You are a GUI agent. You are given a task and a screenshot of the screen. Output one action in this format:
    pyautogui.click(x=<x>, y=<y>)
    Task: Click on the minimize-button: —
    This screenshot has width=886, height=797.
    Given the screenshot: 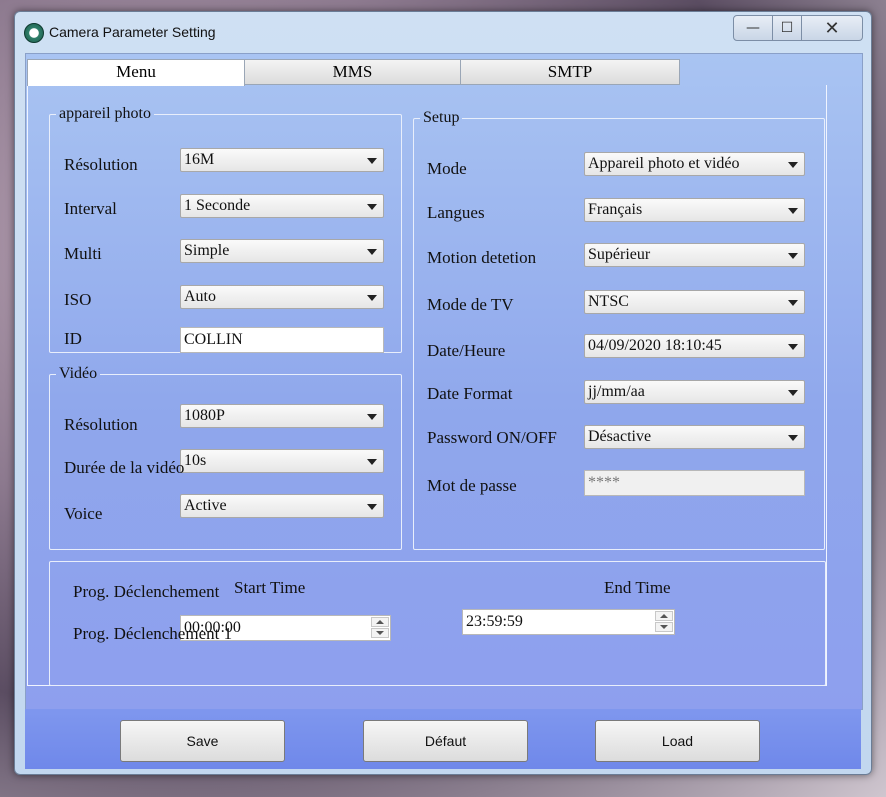 What is the action you would take?
    pyautogui.click(x=753, y=28)
    